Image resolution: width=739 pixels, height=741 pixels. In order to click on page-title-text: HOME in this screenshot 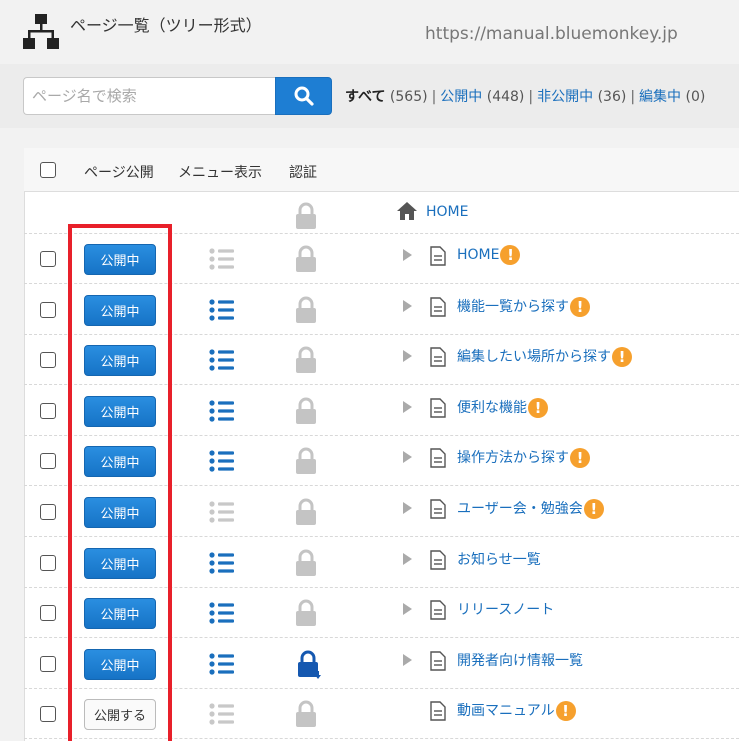, I will do `click(478, 255)`.